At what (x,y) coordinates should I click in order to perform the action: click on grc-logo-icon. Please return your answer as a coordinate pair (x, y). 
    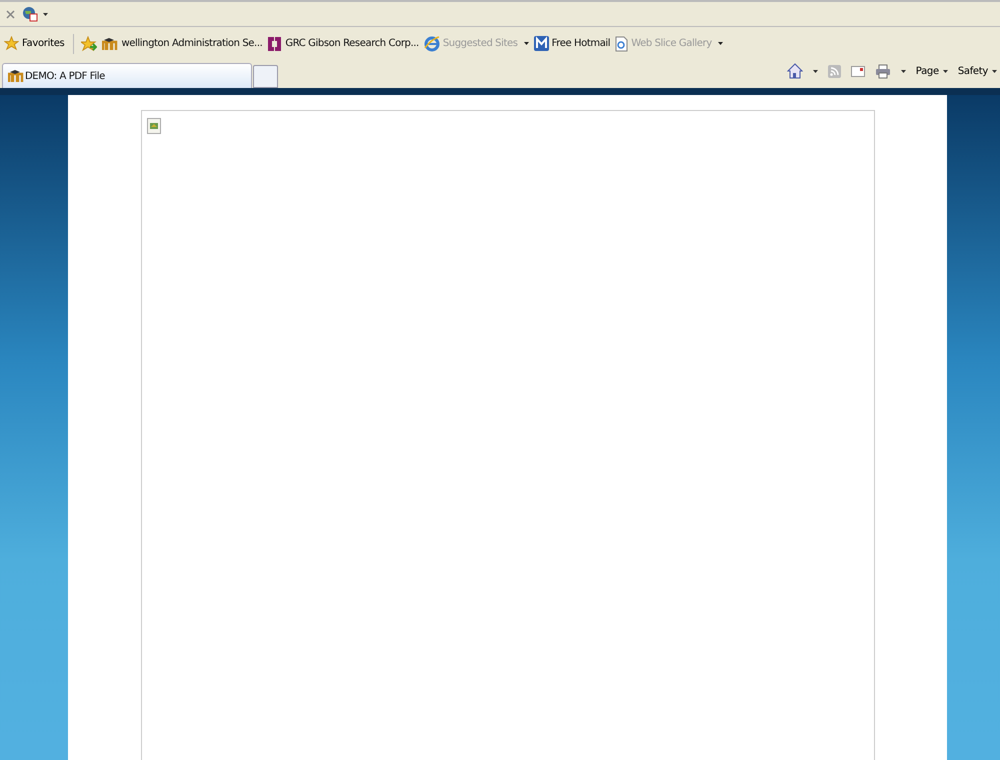
    Looking at the image, I should click on (274, 44).